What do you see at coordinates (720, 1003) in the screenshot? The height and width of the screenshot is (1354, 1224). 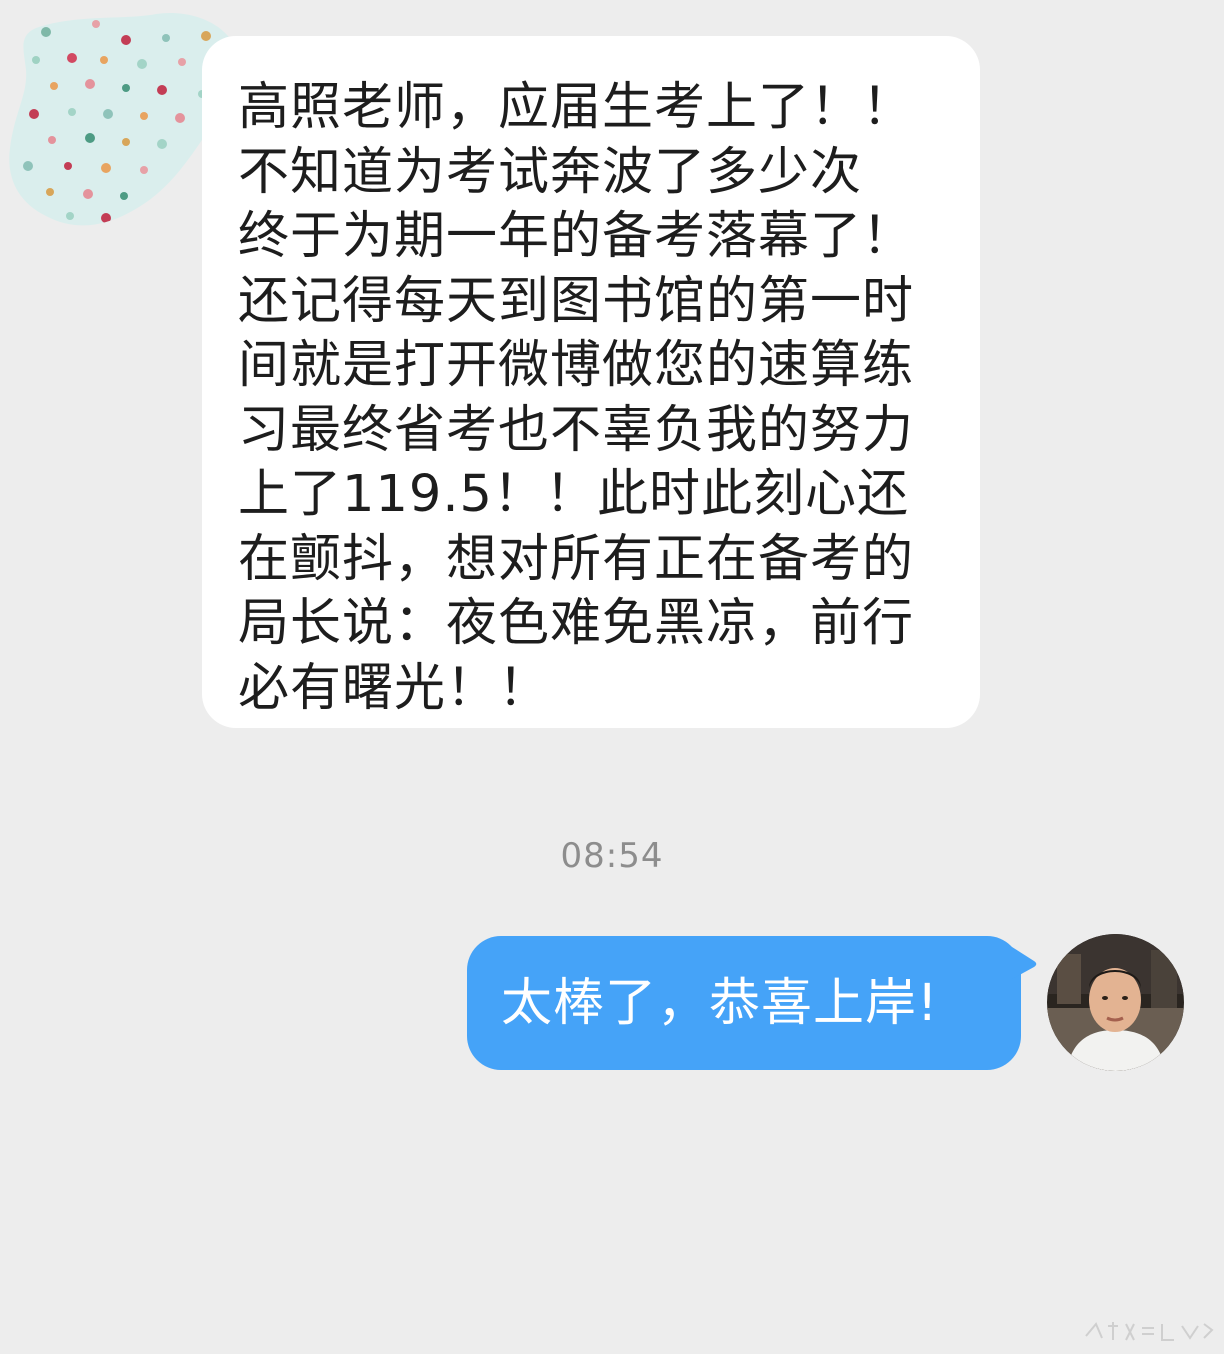 I see `outgoing-message-text: 太棒了，恭喜上岸!` at bounding box center [720, 1003].